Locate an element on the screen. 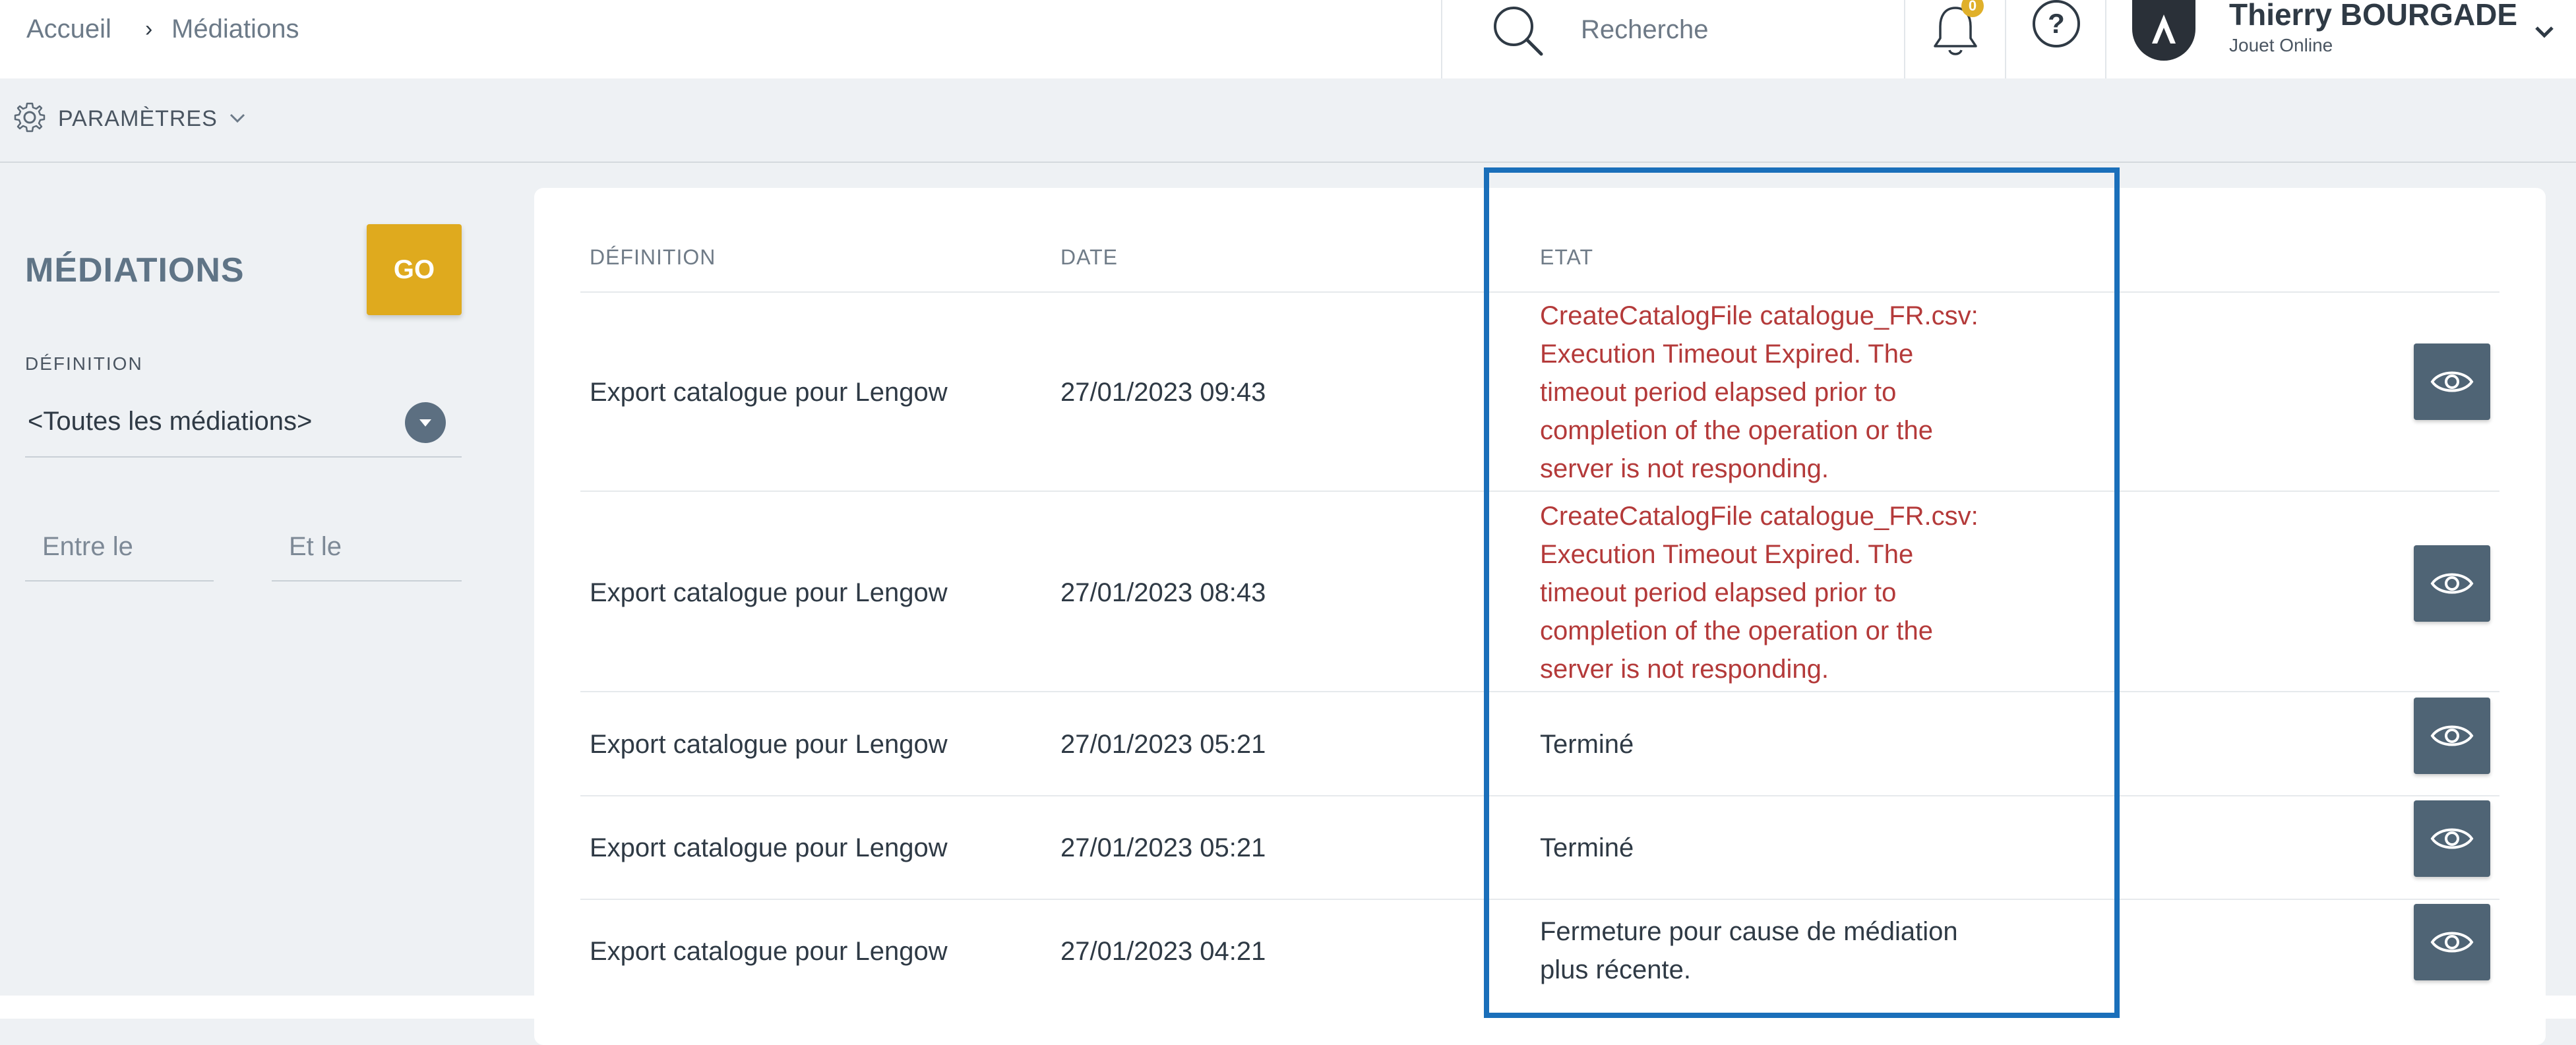 This screenshot has width=2576, height=1045. settings-bar: PARAMÈTRES is located at coordinates (1288, 120).